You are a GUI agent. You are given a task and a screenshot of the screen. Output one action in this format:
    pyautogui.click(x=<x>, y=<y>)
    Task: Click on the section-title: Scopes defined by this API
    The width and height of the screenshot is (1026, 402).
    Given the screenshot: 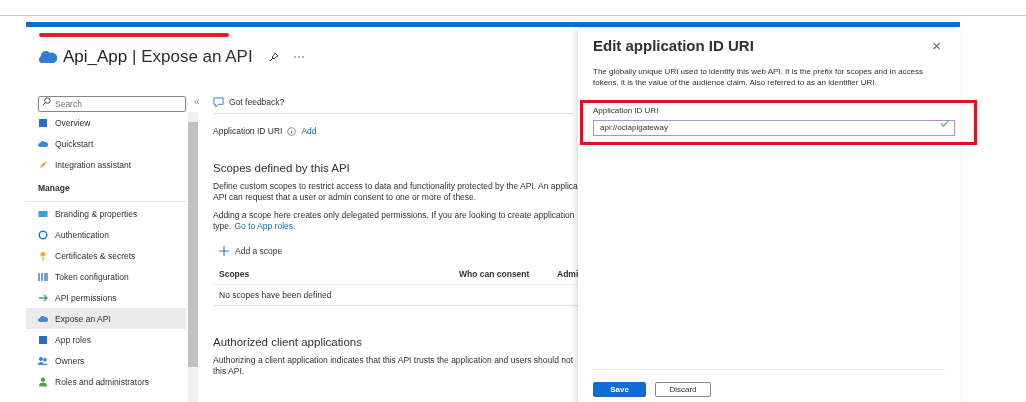 What is the action you would take?
    pyautogui.click(x=282, y=168)
    